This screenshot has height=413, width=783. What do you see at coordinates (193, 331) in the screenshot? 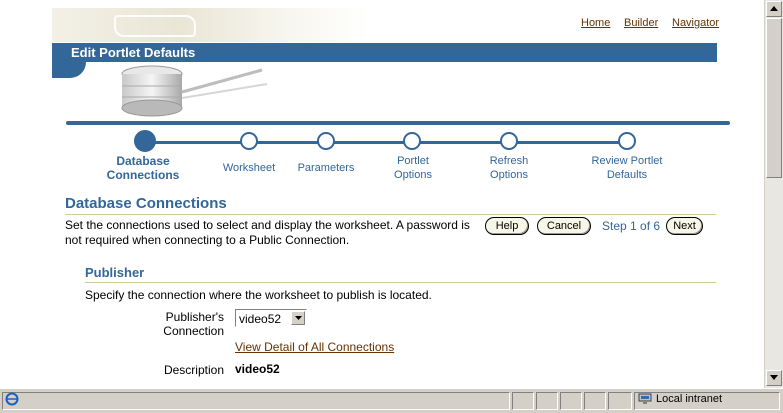
I see `label-line2: Connection` at bounding box center [193, 331].